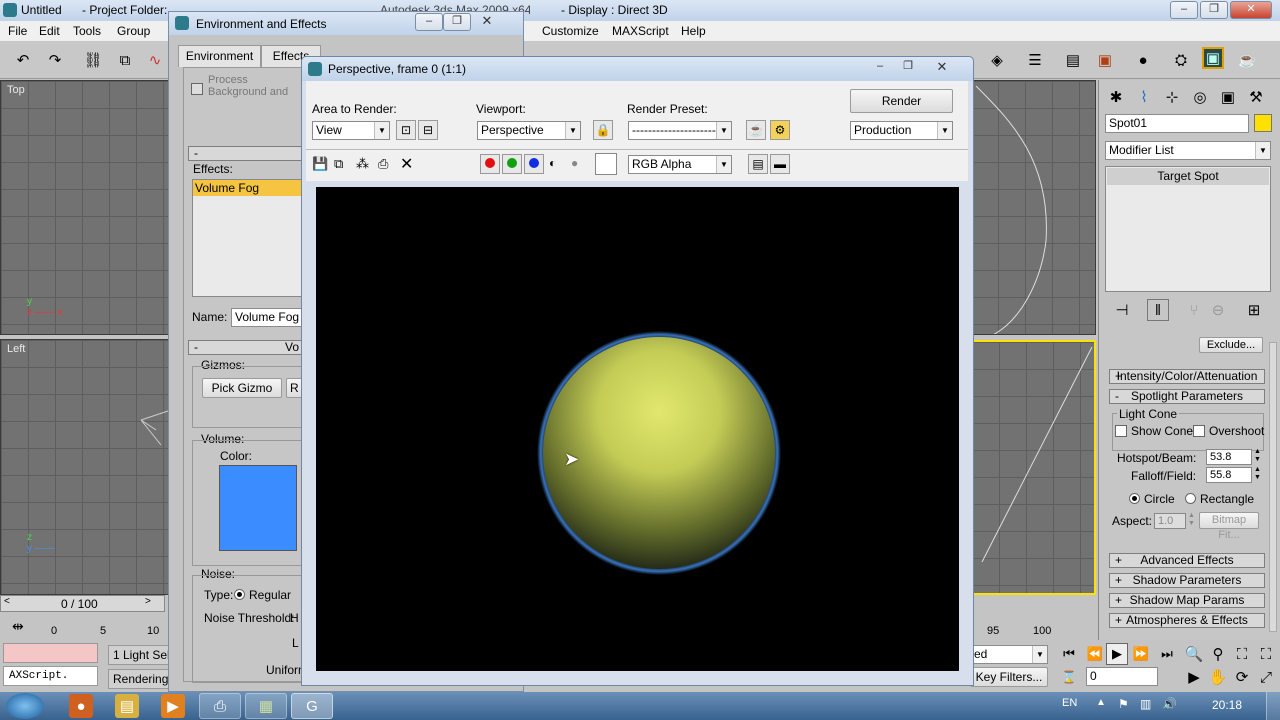 This screenshot has height=720, width=1280. Describe the element at coordinates (680, 130) in the screenshot. I see `render-preset-dropdown: ----------------------- ▼` at that location.